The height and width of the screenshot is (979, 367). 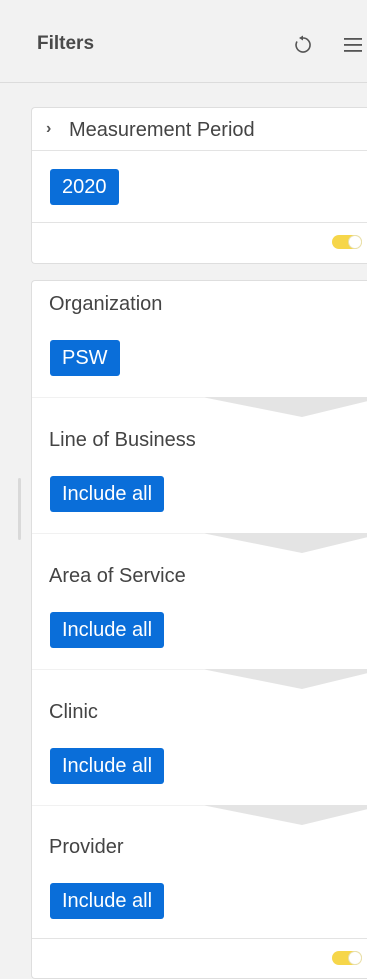 I want to click on chevron-right-icon: ›, so click(x=49, y=128).